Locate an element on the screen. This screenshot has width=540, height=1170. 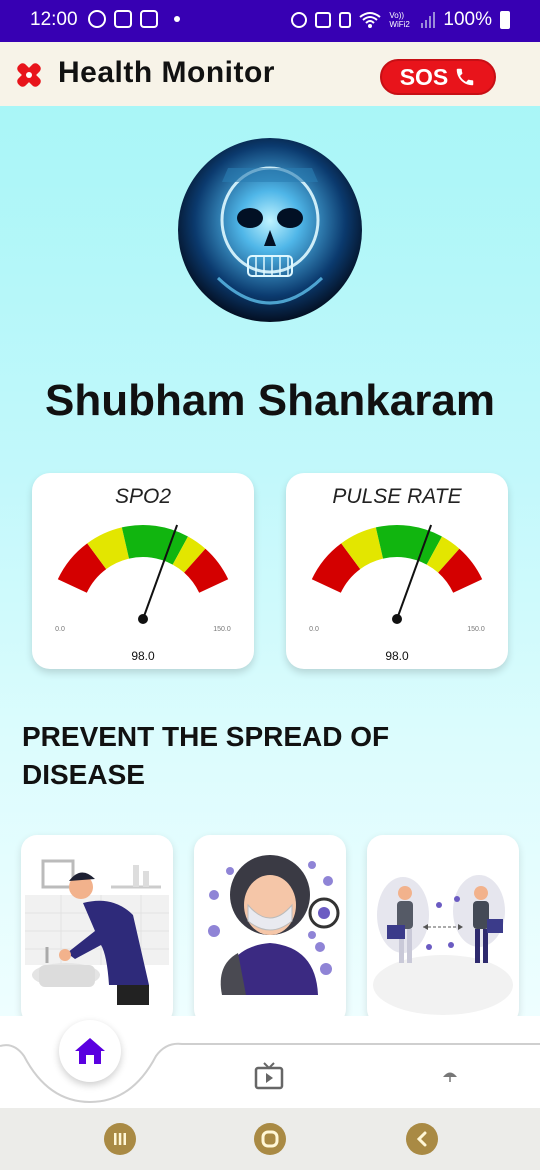
battery-percent: 100% is located at coordinates (467, 19).